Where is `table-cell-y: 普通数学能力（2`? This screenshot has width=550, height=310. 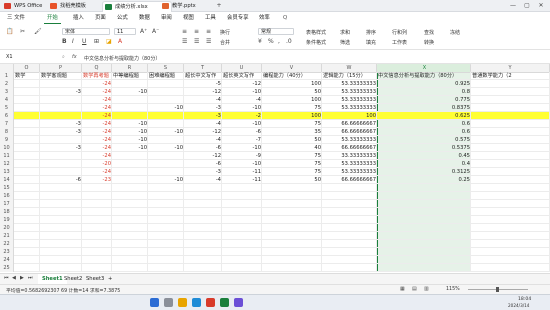 table-cell-y: 普通数学能力（2 is located at coordinates (510, 76).